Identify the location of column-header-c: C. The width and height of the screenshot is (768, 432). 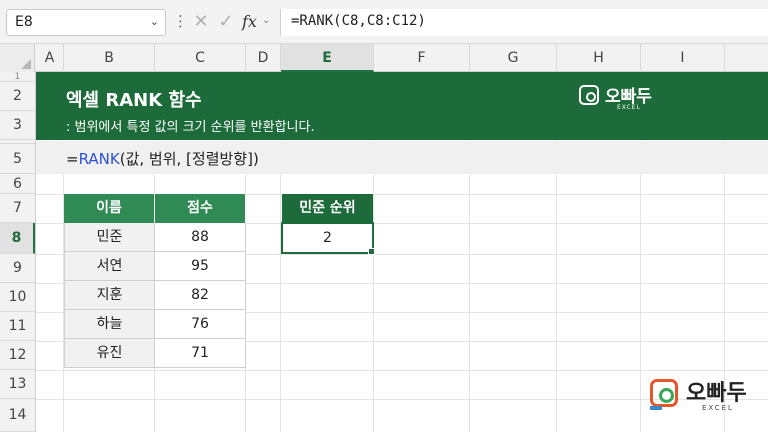
(200, 58).